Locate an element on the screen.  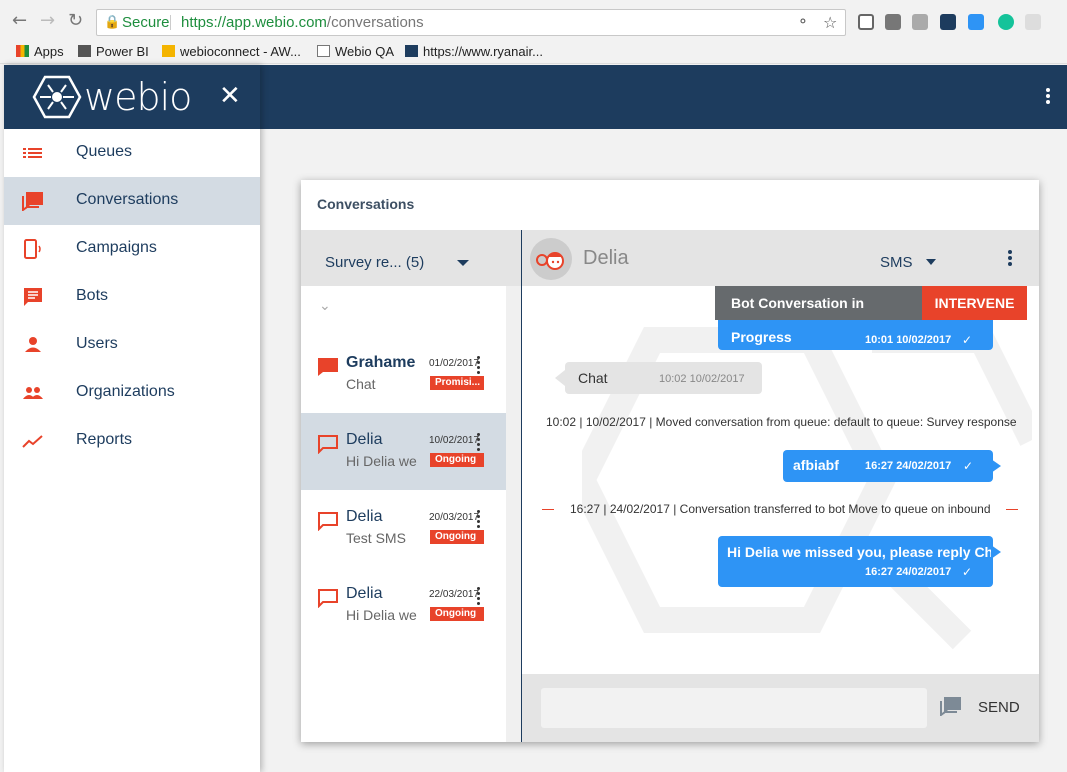
bookmark-webio-qa: Webio QA is located at coordinates (355, 51).